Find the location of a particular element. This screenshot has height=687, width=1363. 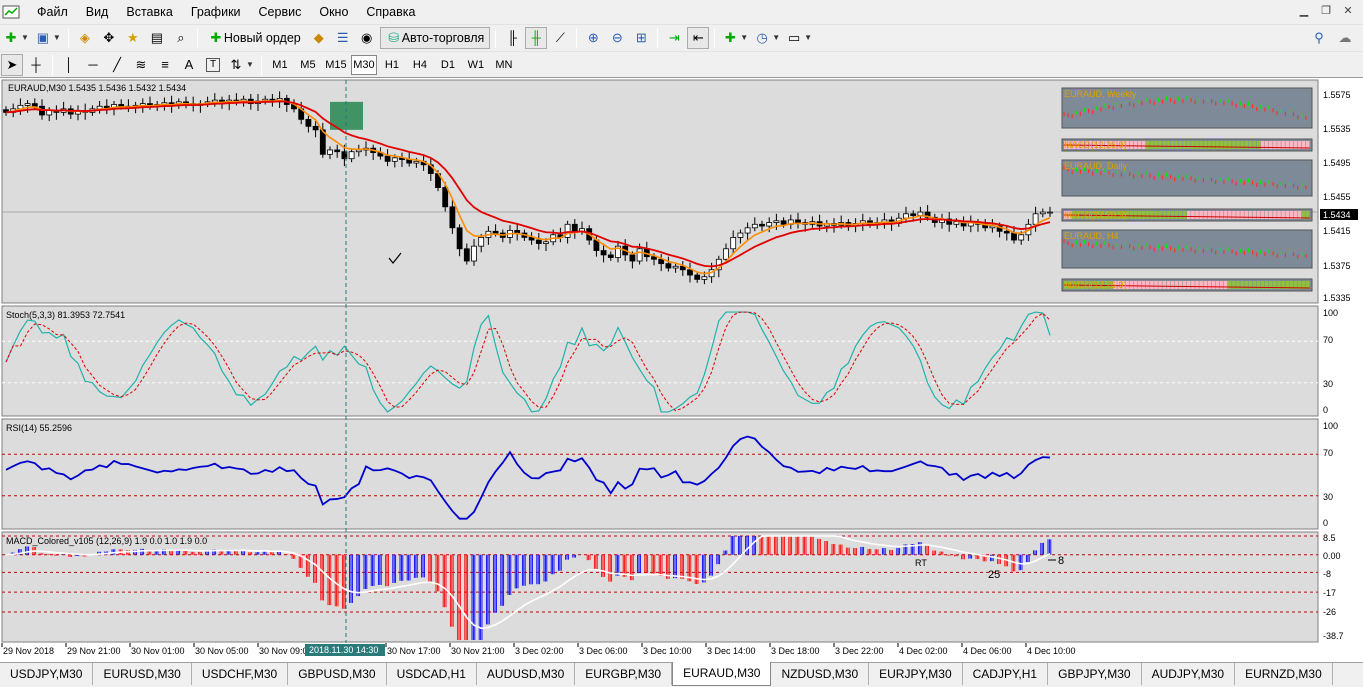

profiles-button: ▣ ▼ is located at coordinates (48, 38).